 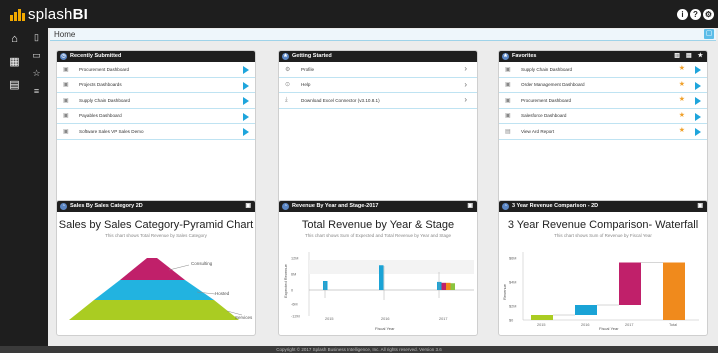 I want to click on breadcrumb-home: Home, so click(x=64, y=34).